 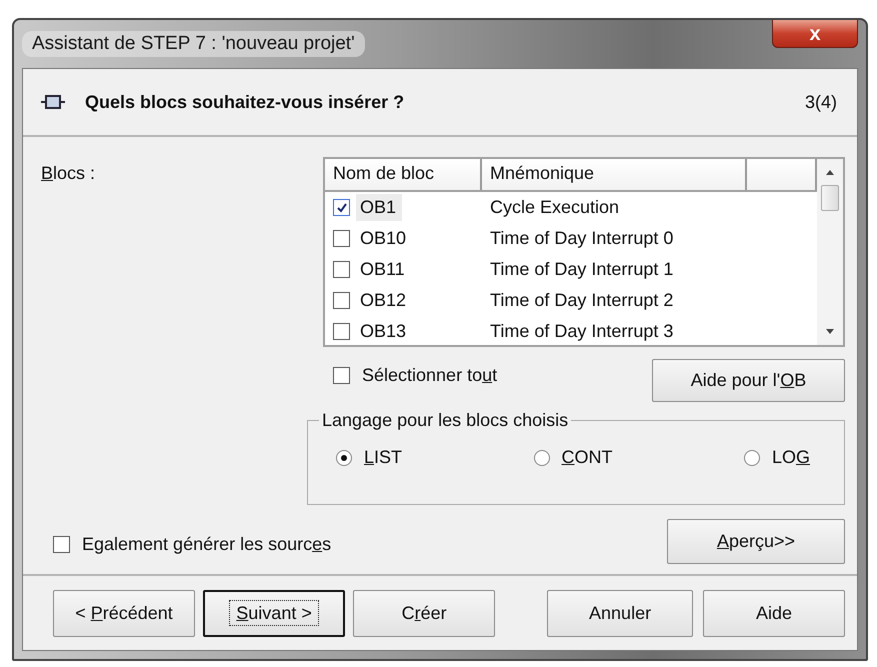 What do you see at coordinates (581, 238) in the screenshot?
I see `table-cell-text: Time of Day Interrupt 0` at bounding box center [581, 238].